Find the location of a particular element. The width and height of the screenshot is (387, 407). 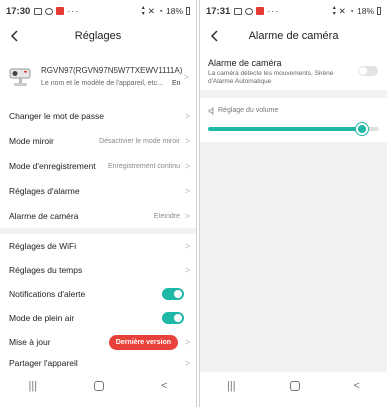

volume-card: Réglage du volume is located at coordinates (293, 120).